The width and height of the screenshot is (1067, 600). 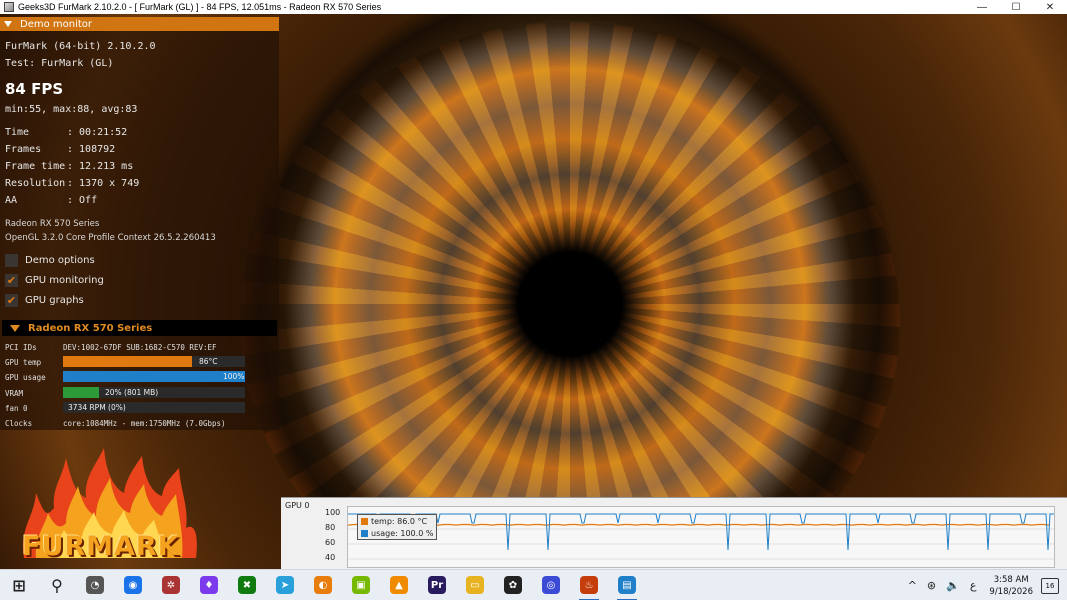 I want to click on gpu-temp-value: 86°C, so click(x=208, y=361).